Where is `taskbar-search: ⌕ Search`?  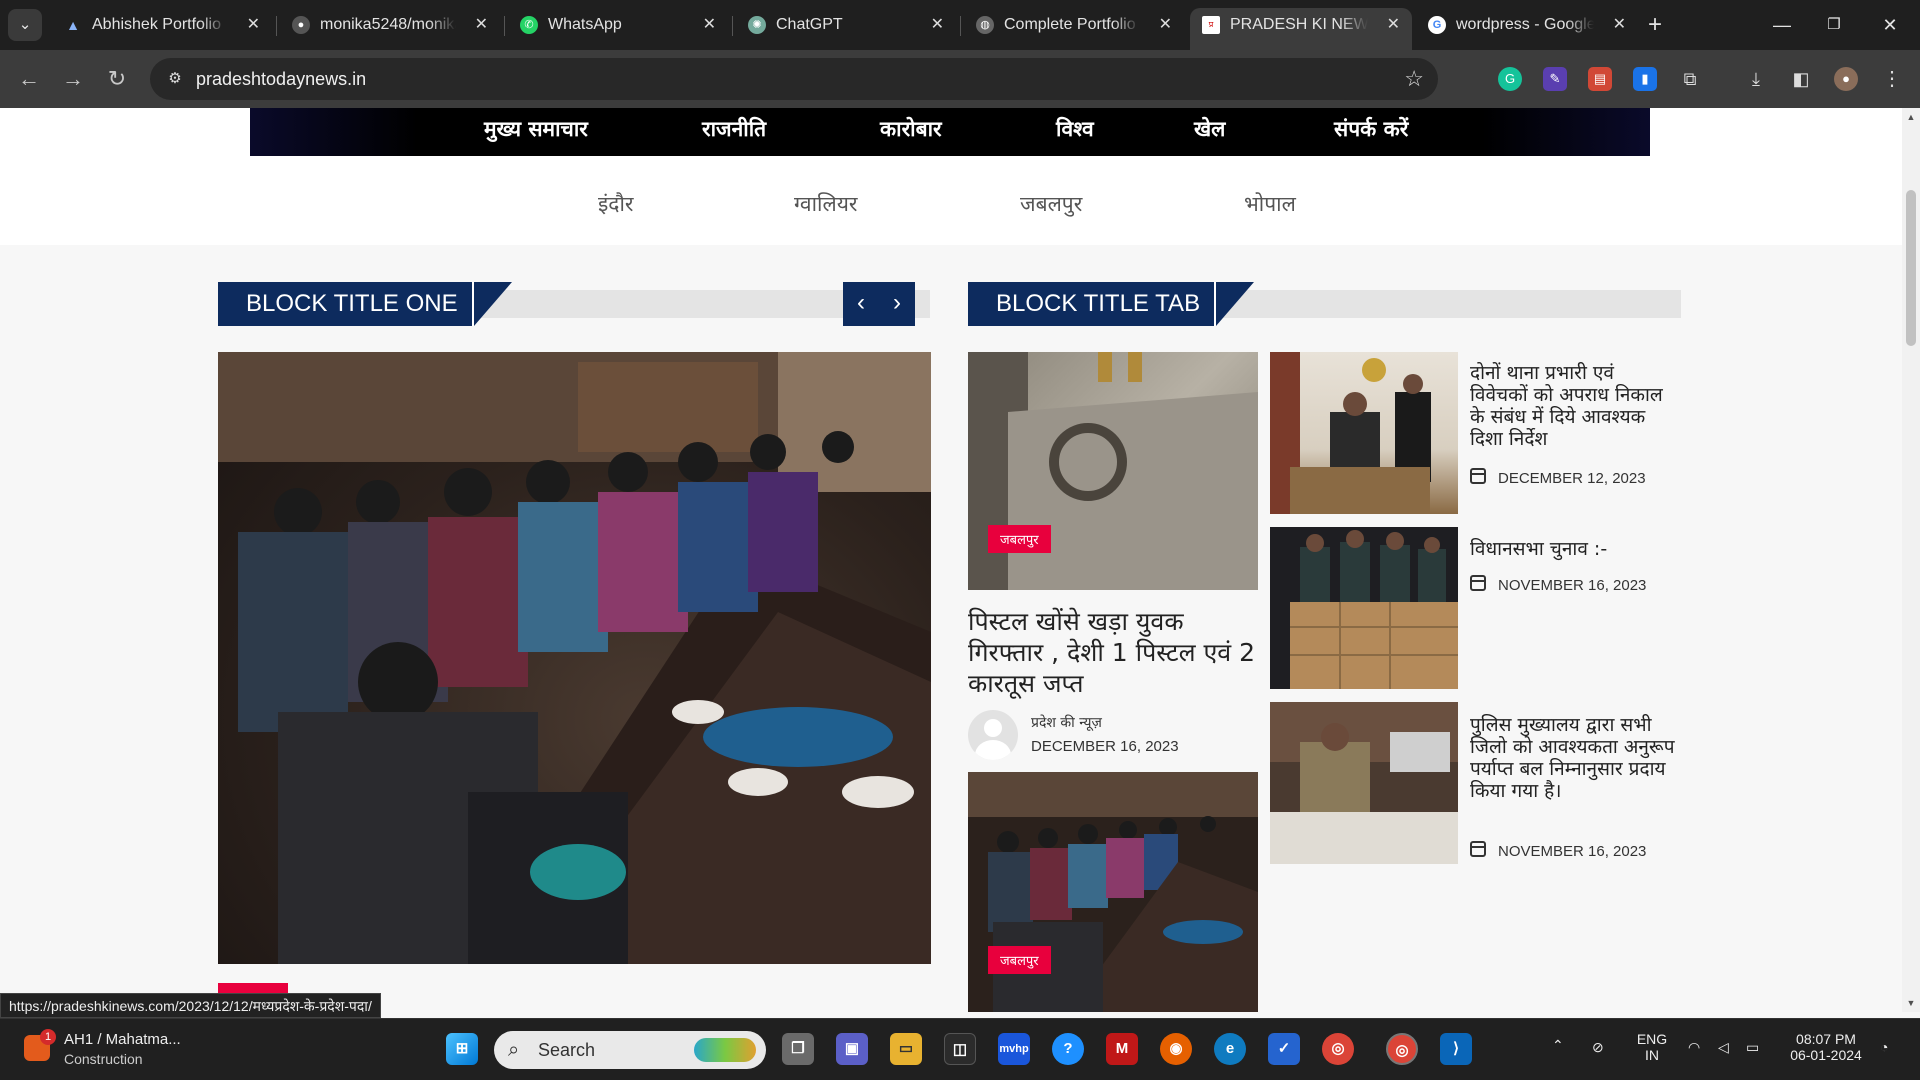 taskbar-search: ⌕ Search is located at coordinates (630, 1050).